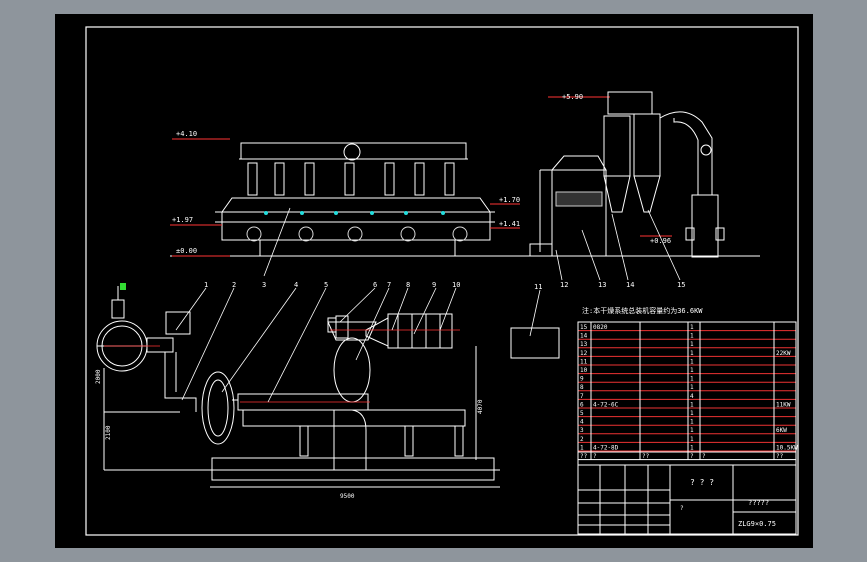 This screenshot has height=562, width=867. I want to click on svg-text: 15, so click(681, 285).